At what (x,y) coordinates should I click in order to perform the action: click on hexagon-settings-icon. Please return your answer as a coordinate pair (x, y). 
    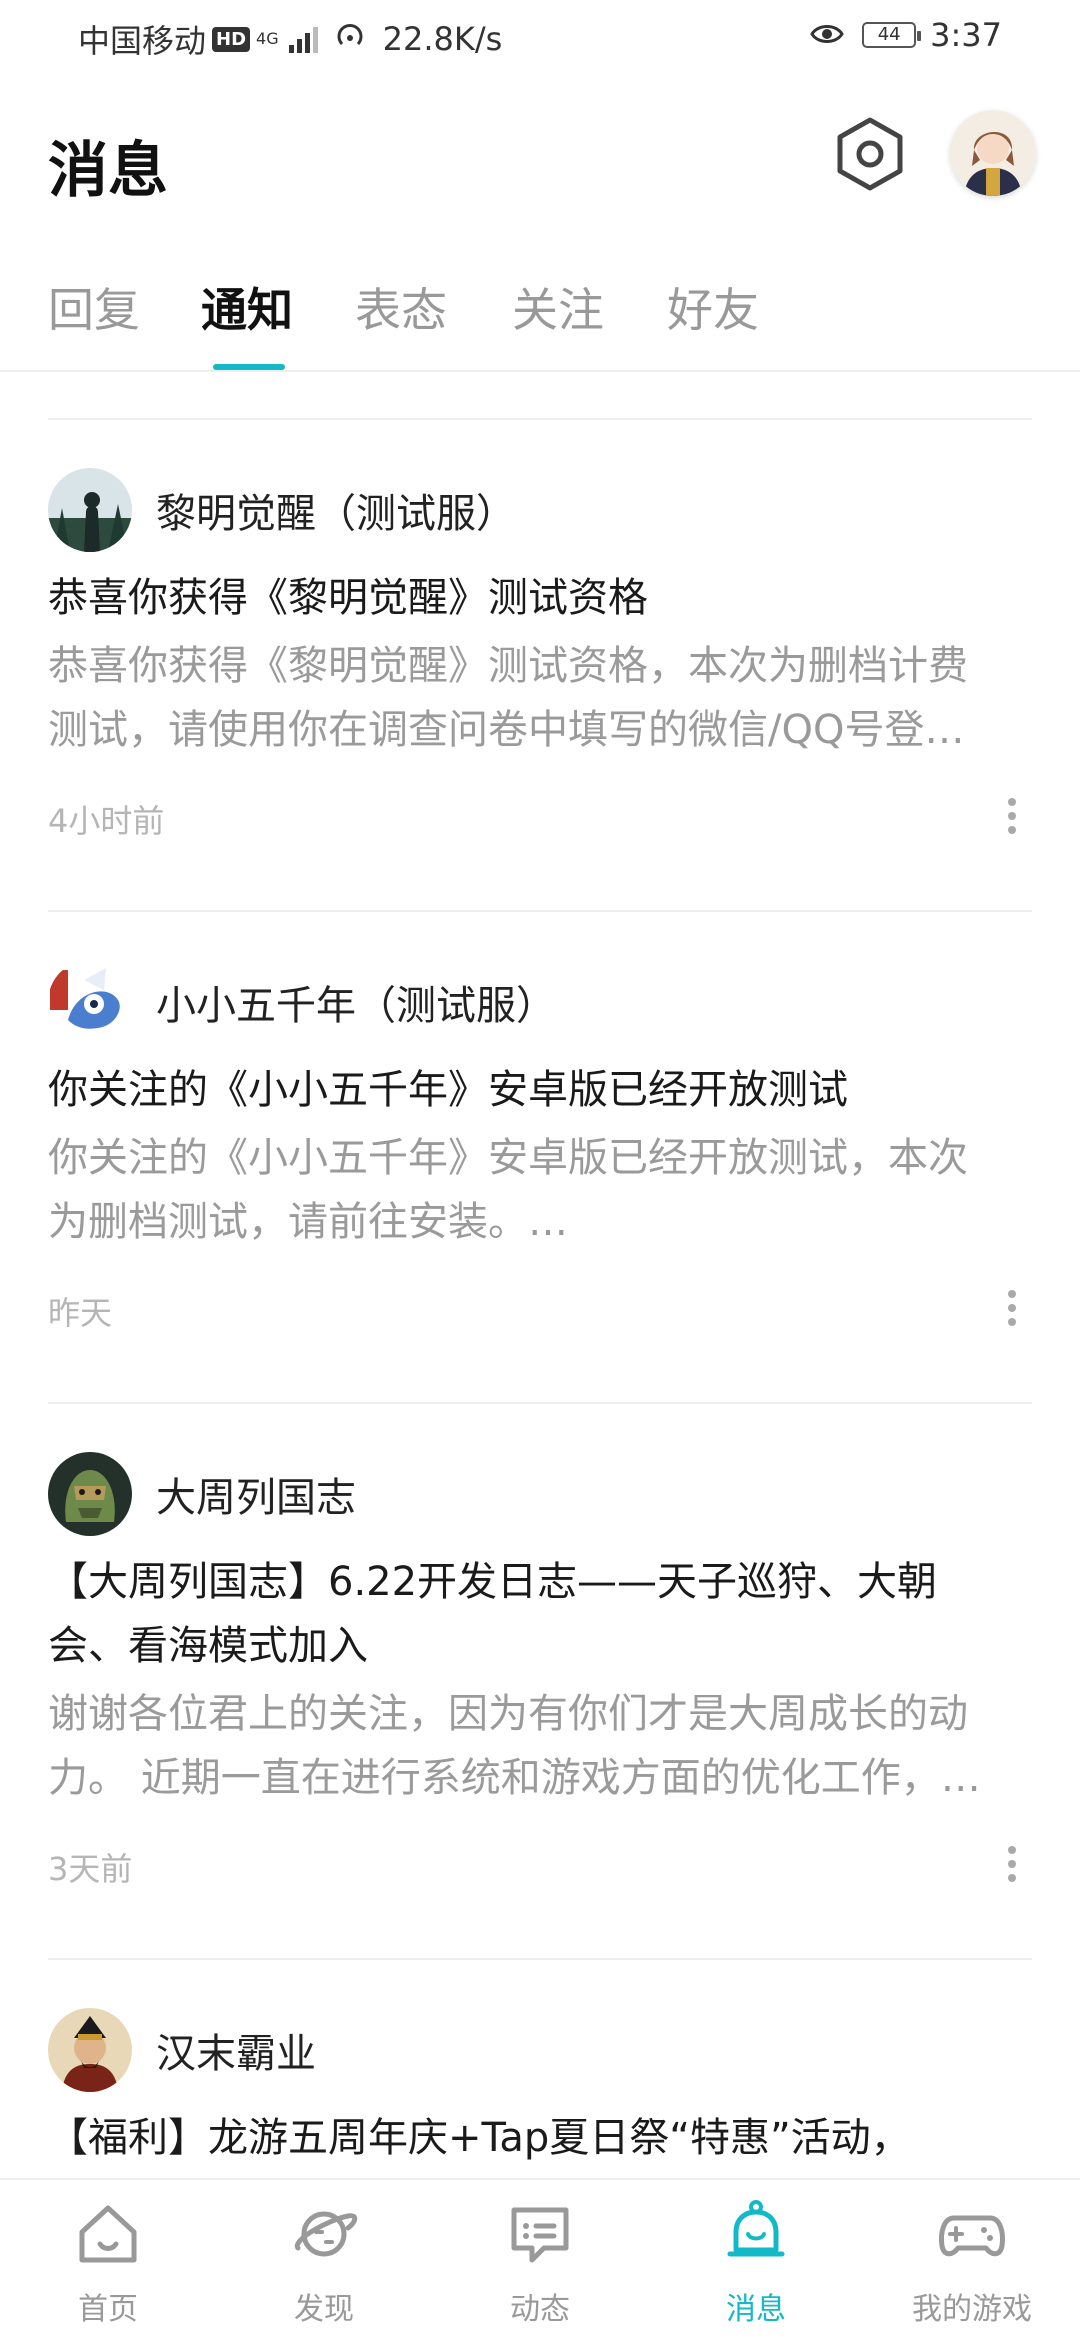
    Looking at the image, I should click on (870, 154).